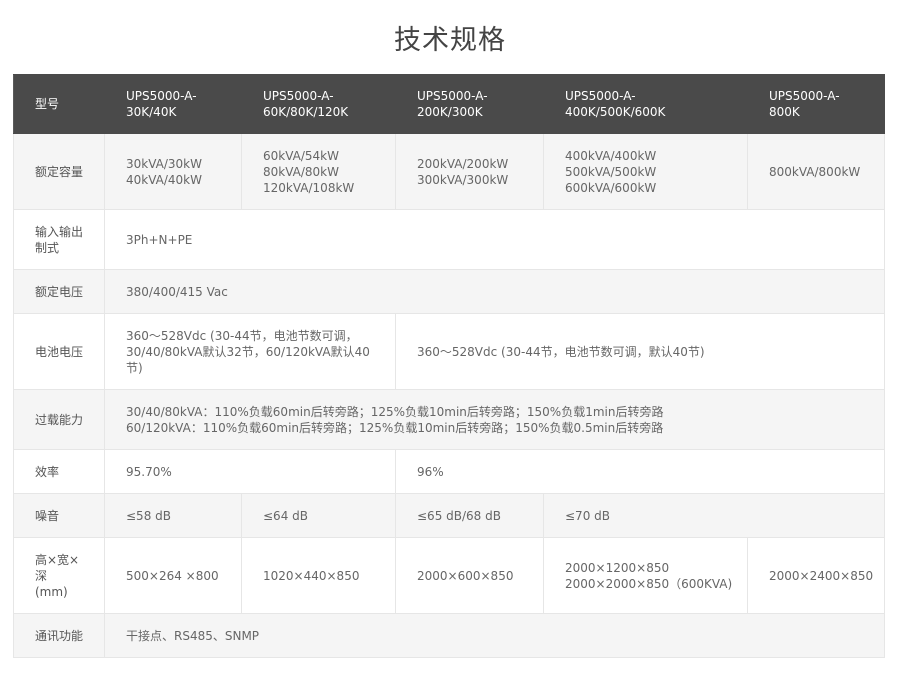  What do you see at coordinates (173, 575) in the screenshot?
I see `table-cell: 500×264 ×800` at bounding box center [173, 575].